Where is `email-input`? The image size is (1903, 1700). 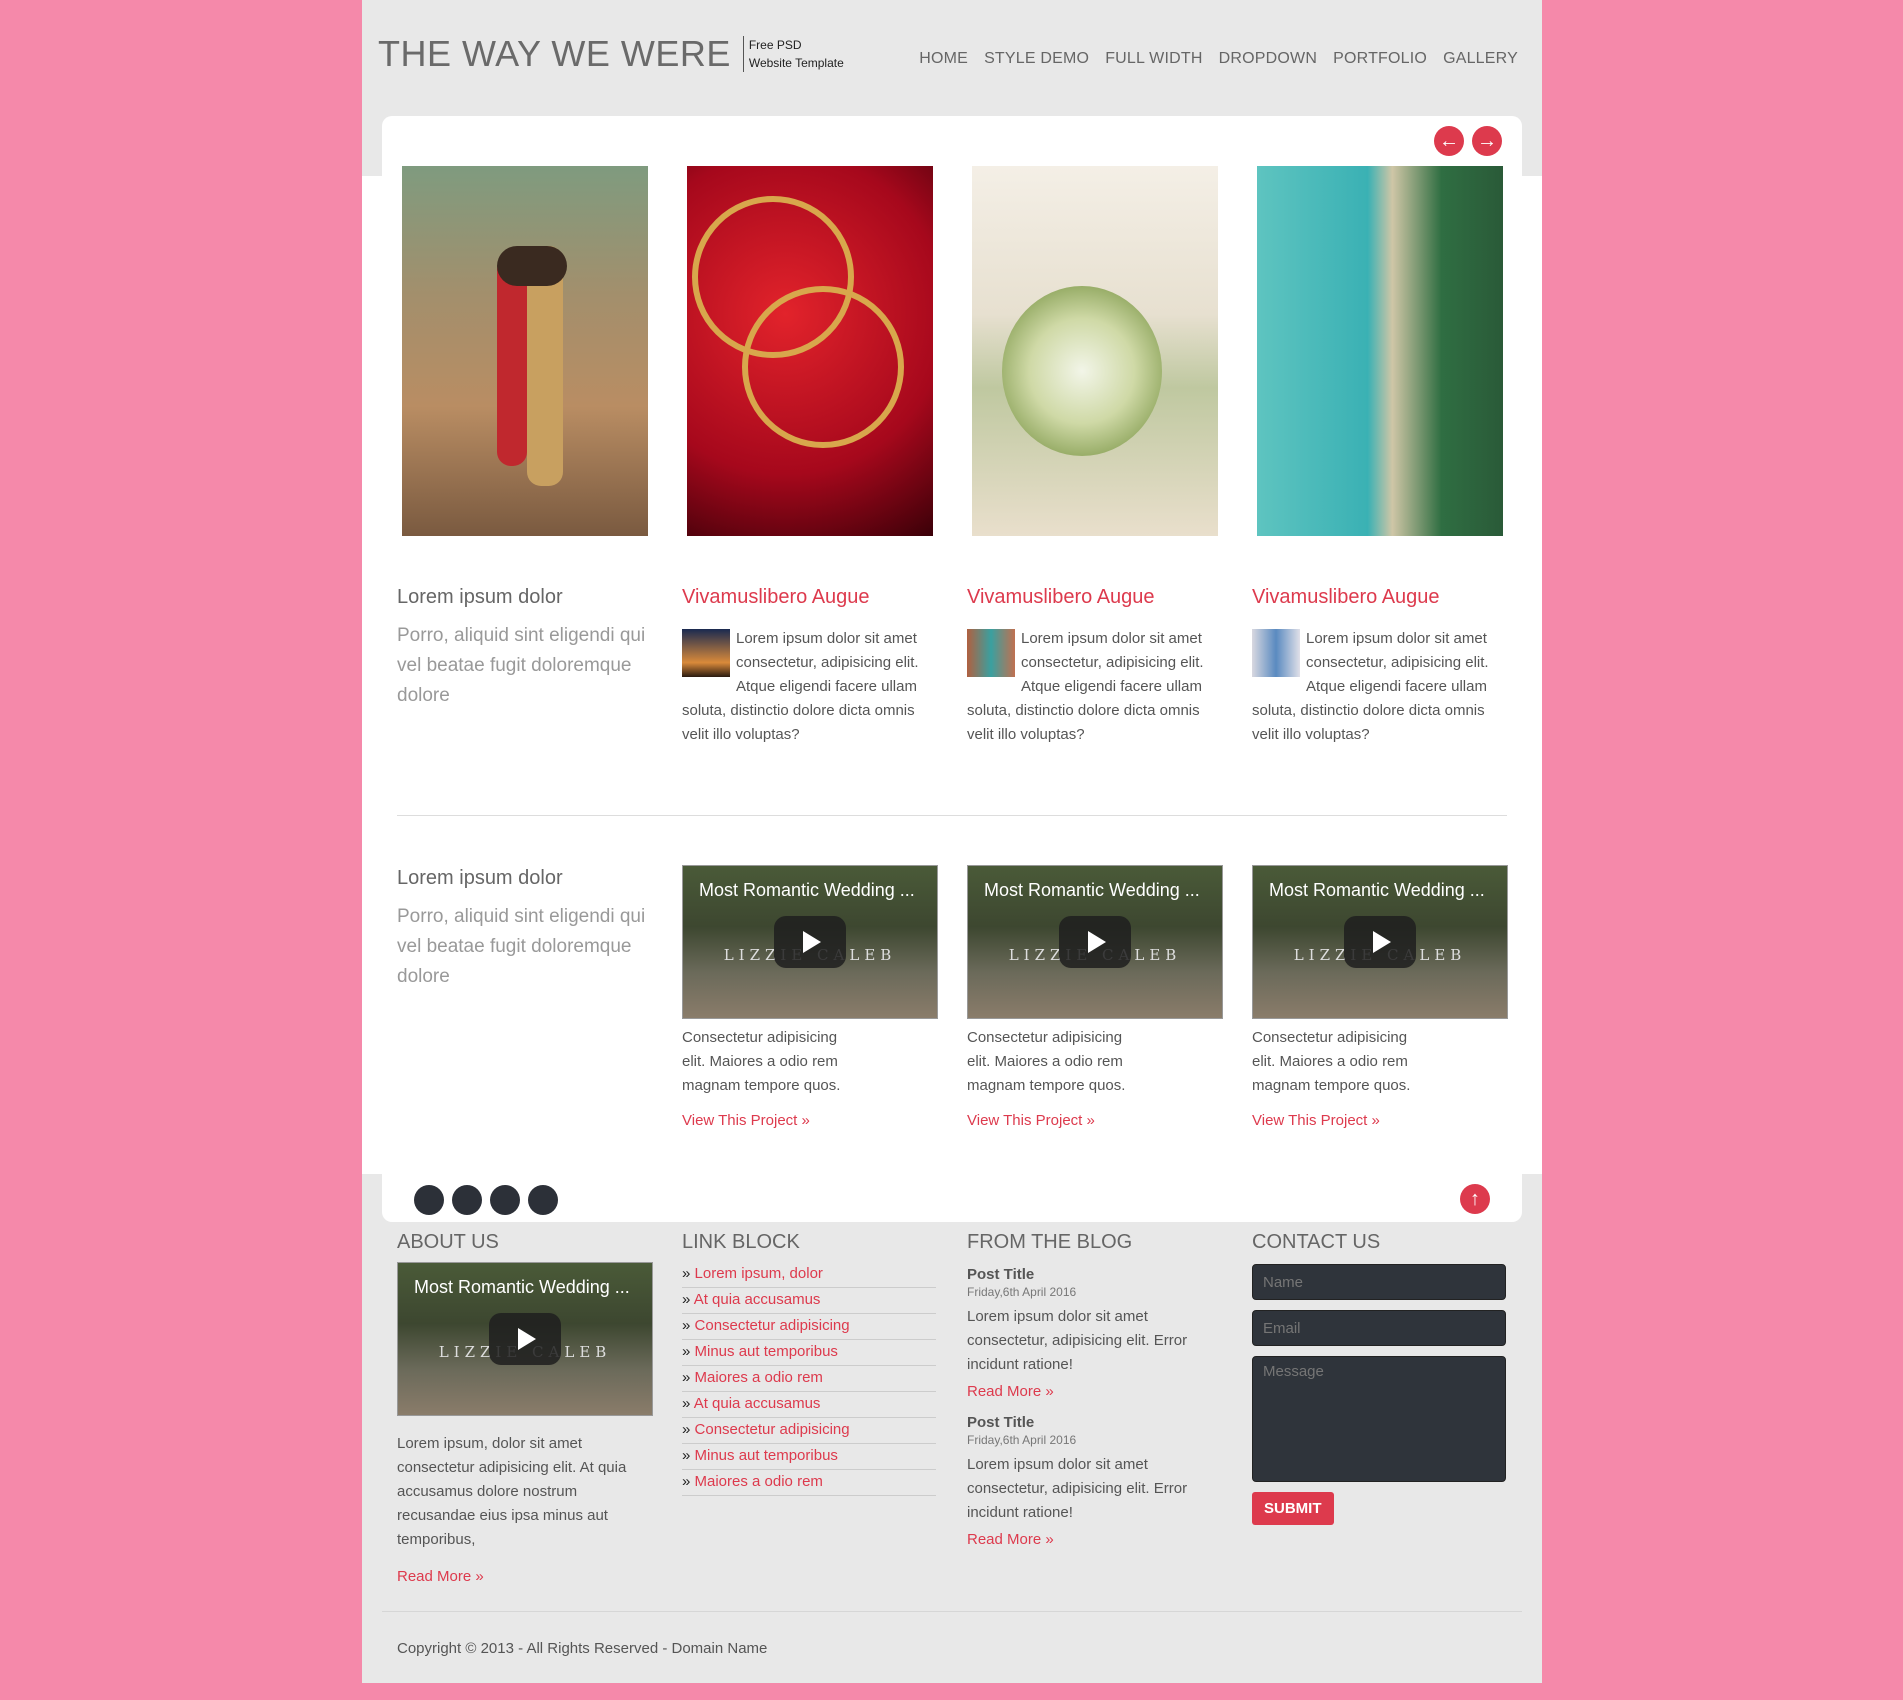 email-input is located at coordinates (1379, 1328).